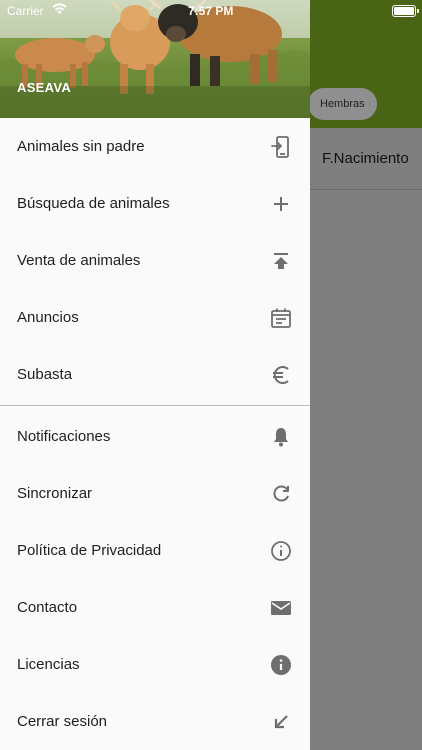  Describe the element at coordinates (47, 607) in the screenshot. I see `menu-item-label: Contacto` at that location.